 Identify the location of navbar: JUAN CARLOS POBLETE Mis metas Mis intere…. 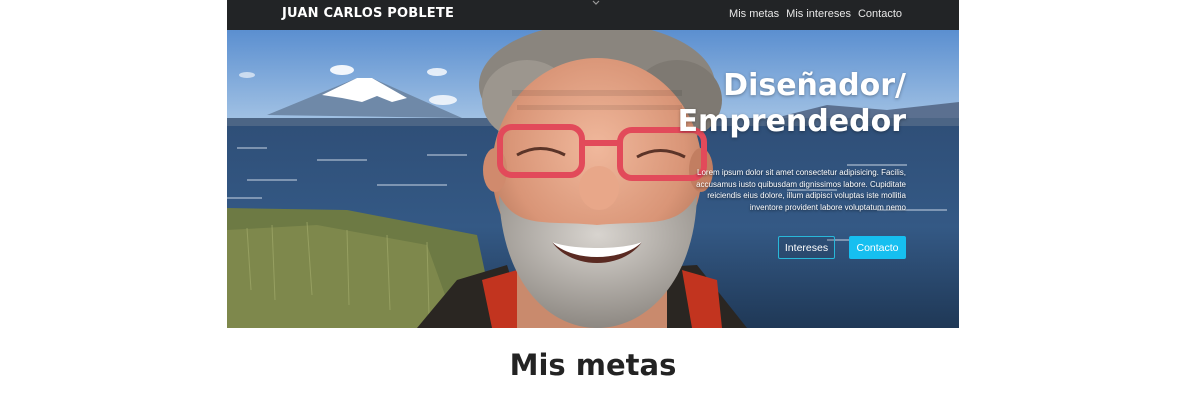
(593, 15).